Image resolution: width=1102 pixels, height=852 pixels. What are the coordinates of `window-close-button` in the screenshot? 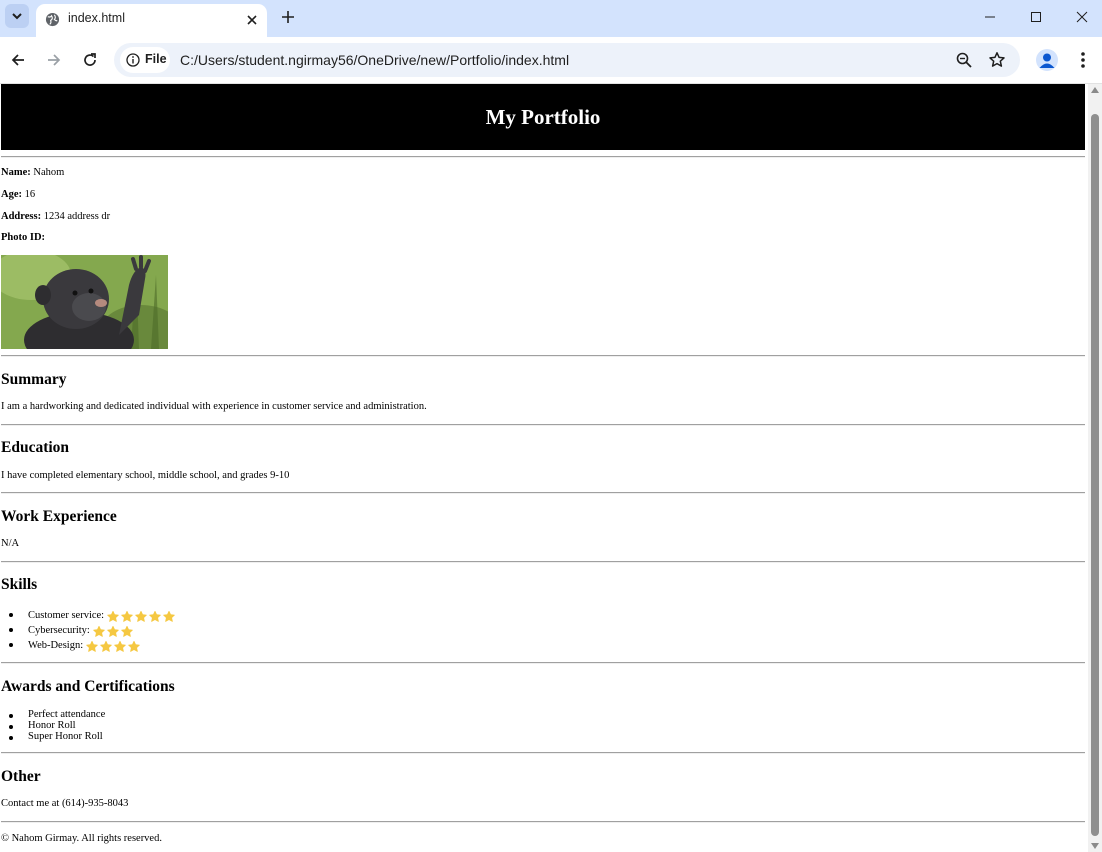 It's located at (1080, 17).